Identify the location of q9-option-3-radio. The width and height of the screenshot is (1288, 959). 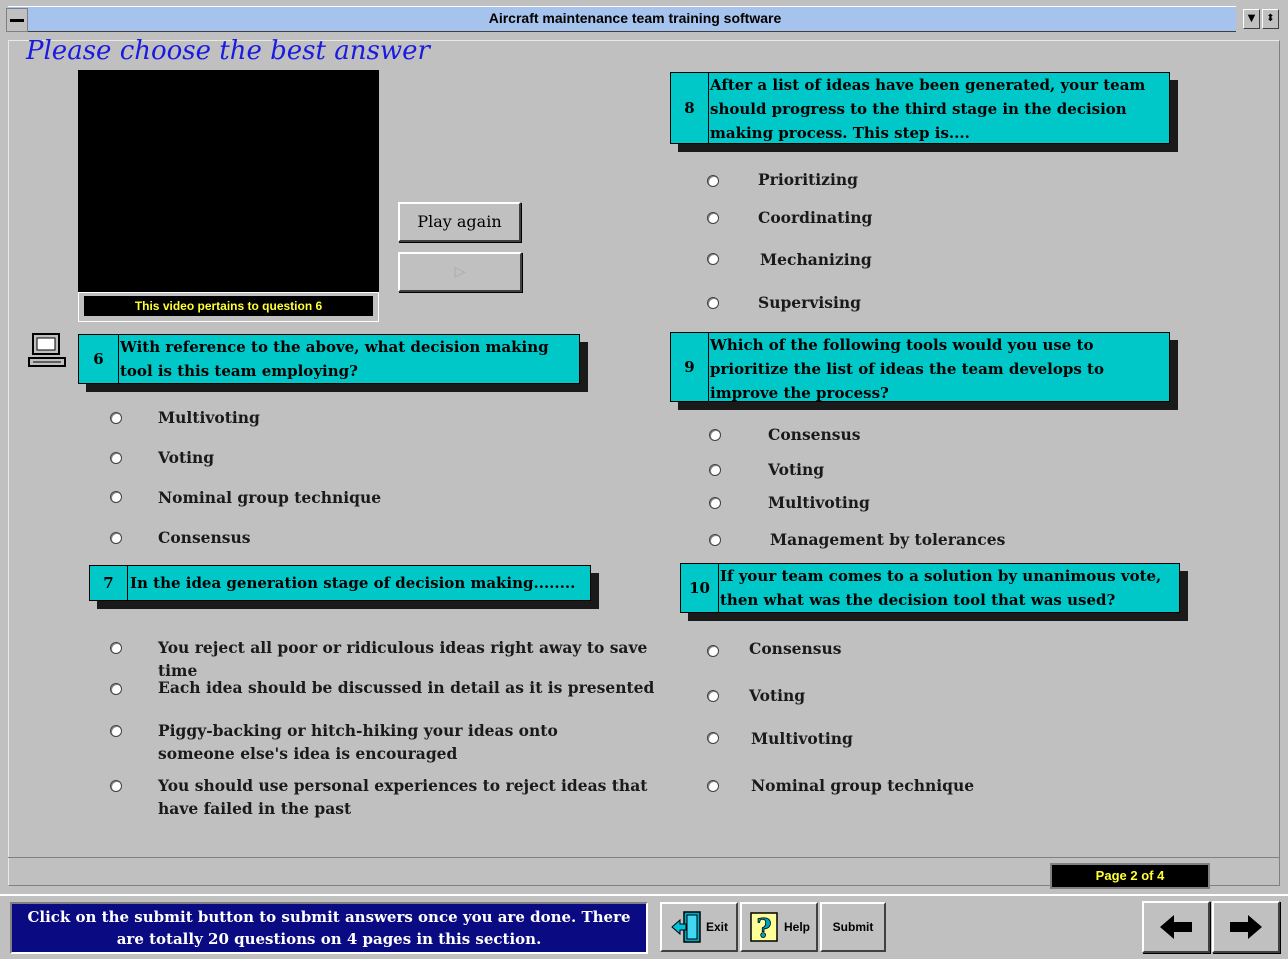
(715, 503).